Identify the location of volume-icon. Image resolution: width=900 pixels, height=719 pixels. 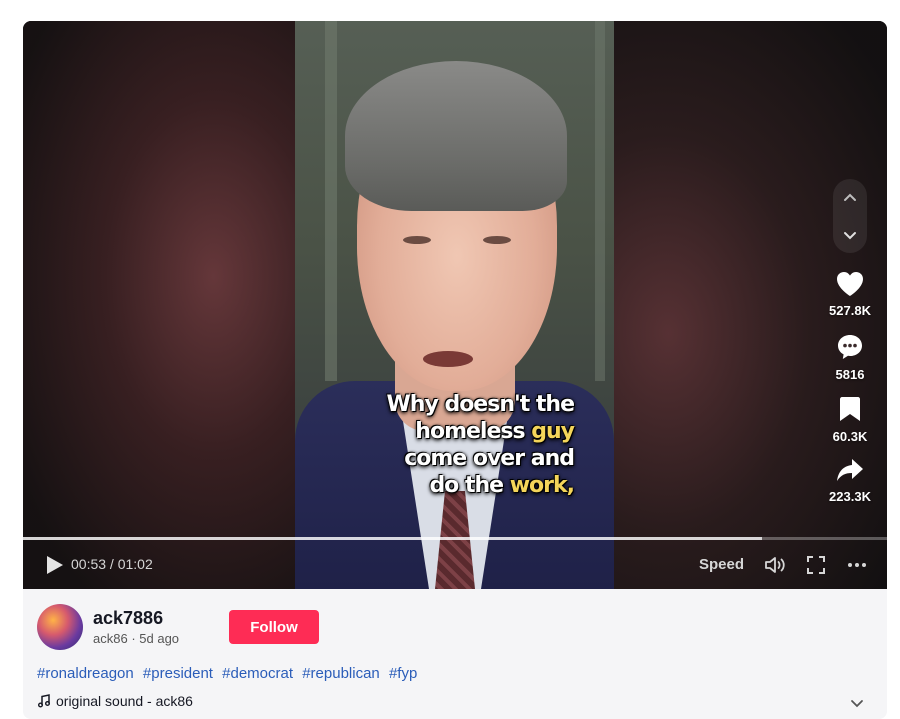
(775, 565).